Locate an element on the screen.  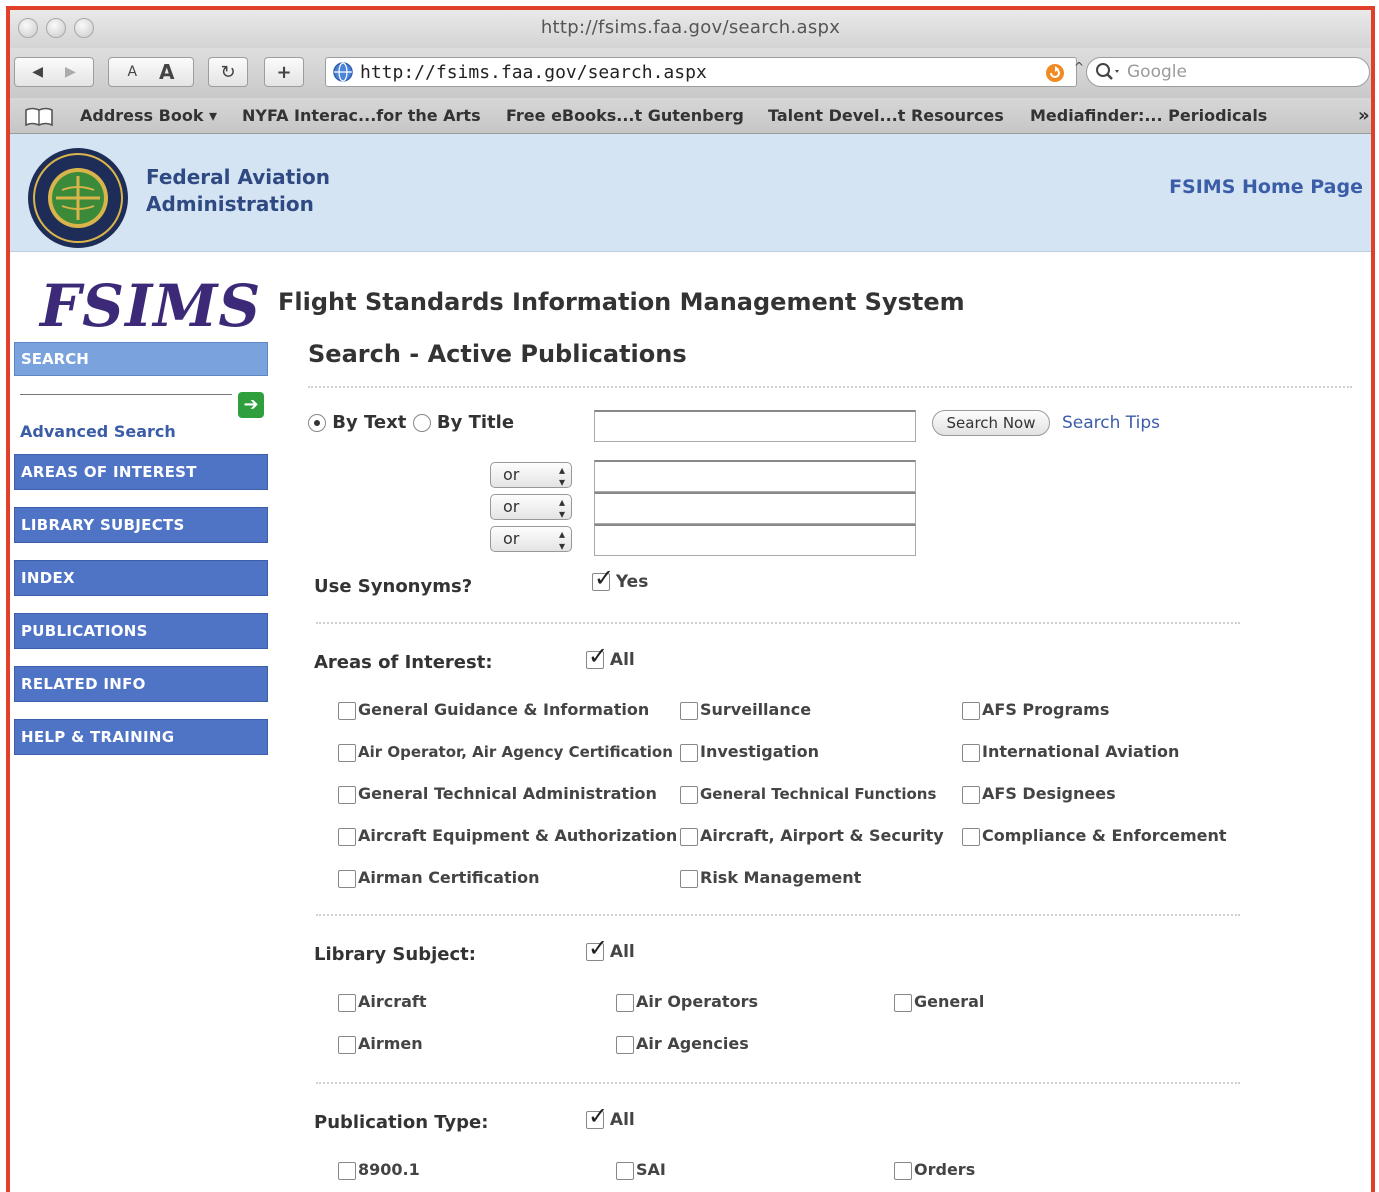
nav-search-input is located at coordinates (126, 406).